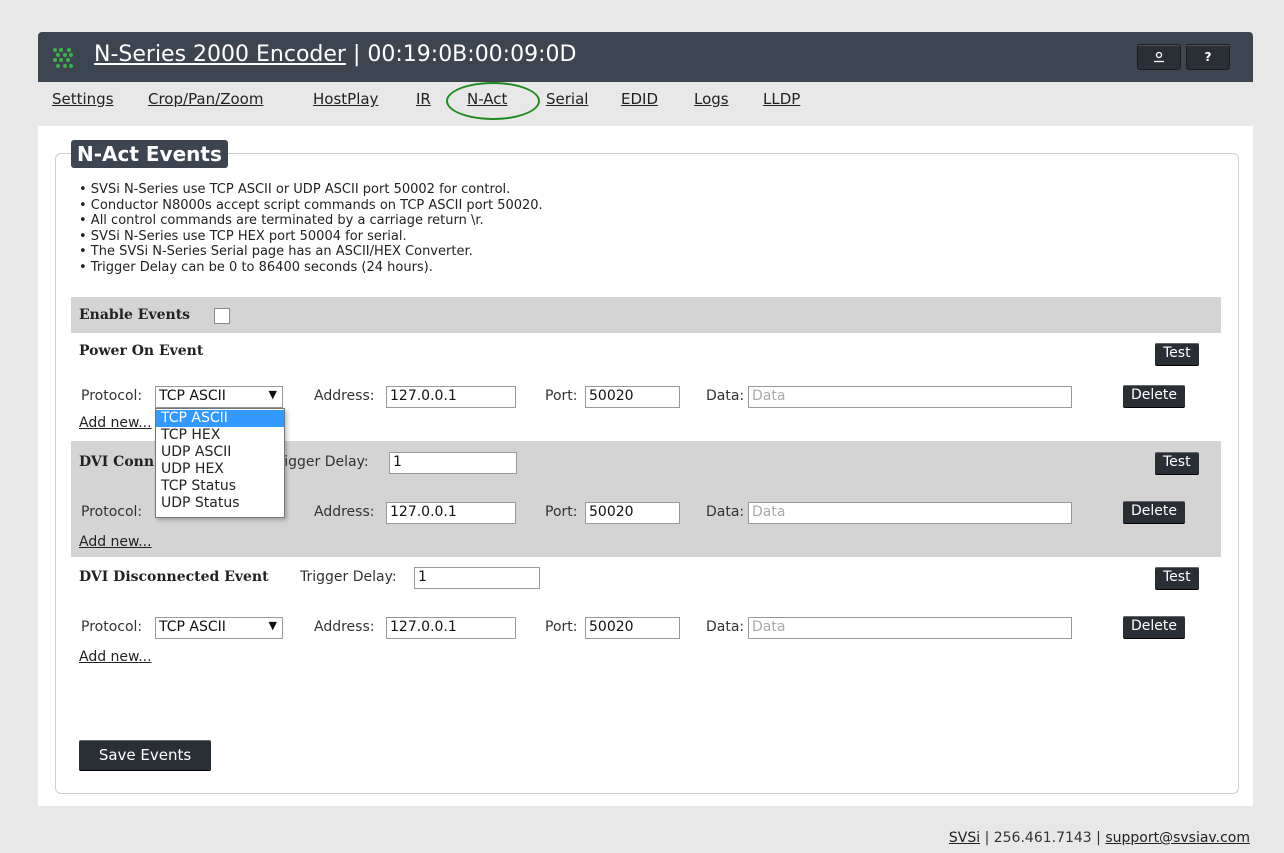  Describe the element at coordinates (220, 54) in the screenshot. I see `product-link: N-Series 2000 Encoder` at that location.